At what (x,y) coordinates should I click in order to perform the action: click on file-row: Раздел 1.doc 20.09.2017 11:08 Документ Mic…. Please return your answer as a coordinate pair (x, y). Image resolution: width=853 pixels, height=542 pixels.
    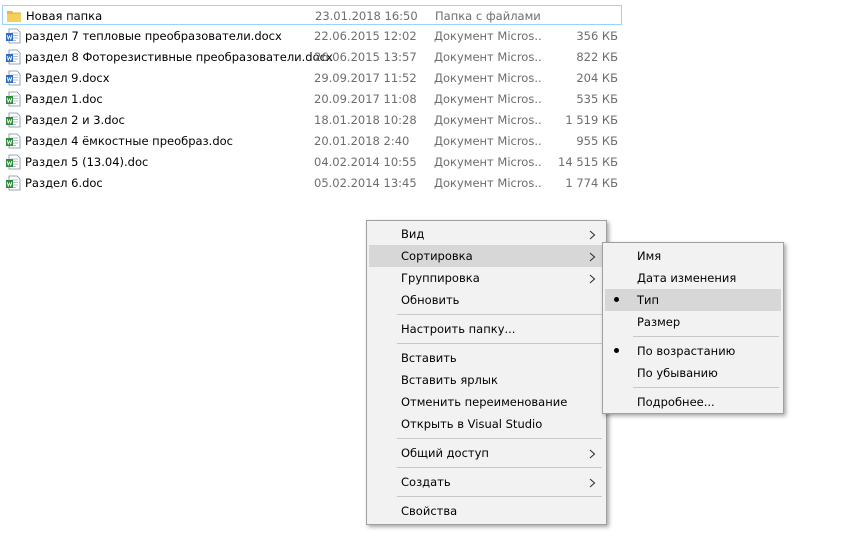
    Looking at the image, I should click on (312, 99).